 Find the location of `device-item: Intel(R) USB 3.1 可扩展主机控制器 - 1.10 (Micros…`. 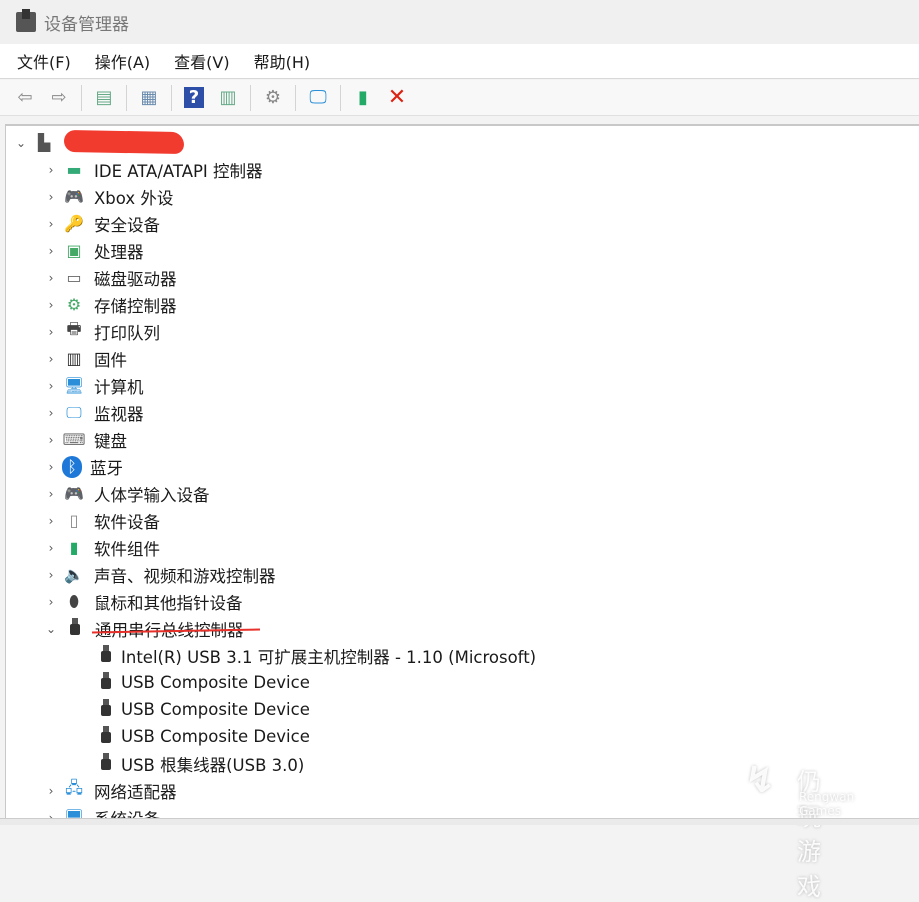

device-item: Intel(R) USB 3.1 可扩展主机控制器 - 1.10 (Micros… is located at coordinates (318, 655).